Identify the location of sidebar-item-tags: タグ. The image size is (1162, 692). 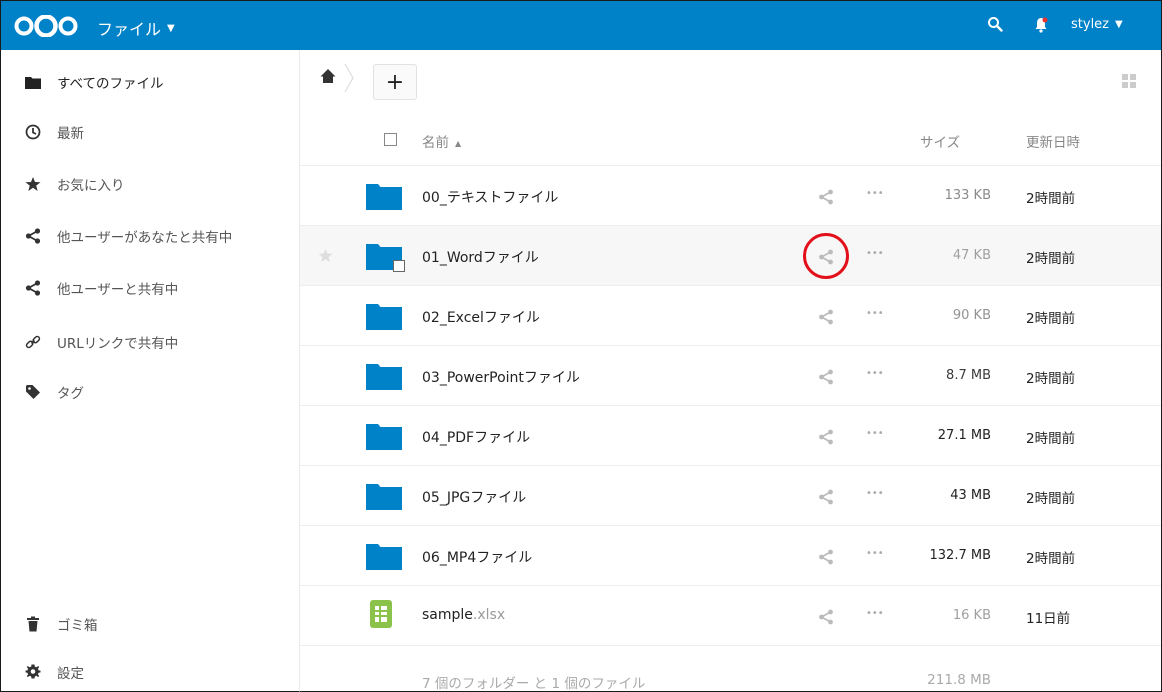
(150, 392).